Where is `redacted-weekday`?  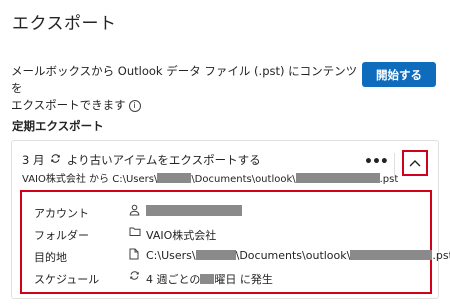
redacted-weekday is located at coordinates (207, 279).